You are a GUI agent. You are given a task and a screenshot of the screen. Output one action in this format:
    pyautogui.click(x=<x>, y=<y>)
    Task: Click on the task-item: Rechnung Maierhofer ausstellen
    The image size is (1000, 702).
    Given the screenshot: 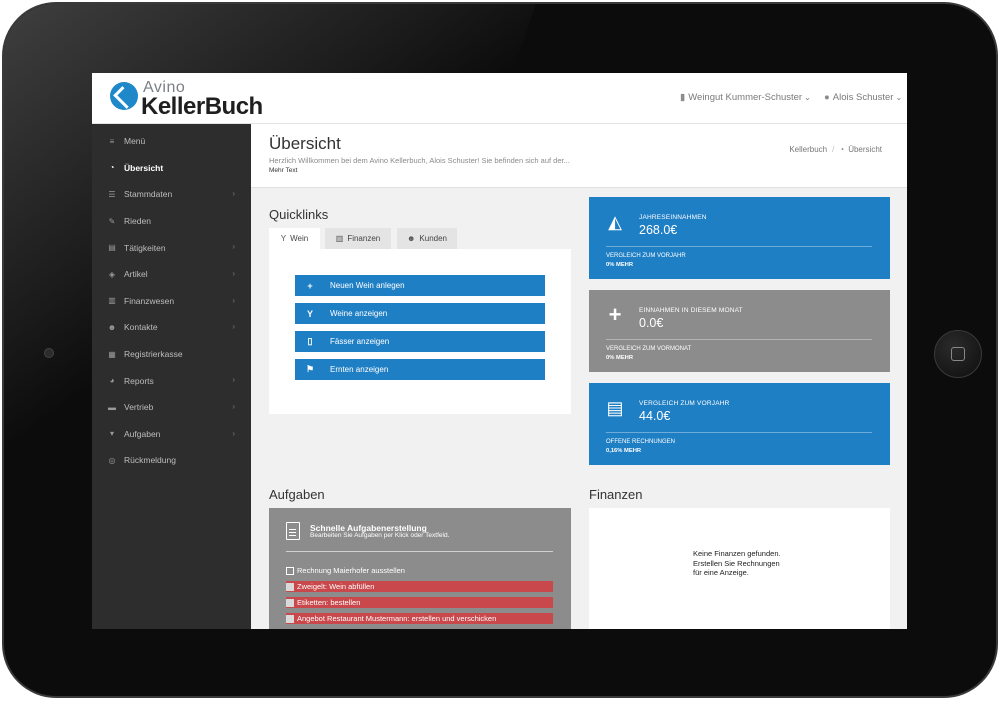 What is the action you would take?
    pyautogui.click(x=419, y=570)
    